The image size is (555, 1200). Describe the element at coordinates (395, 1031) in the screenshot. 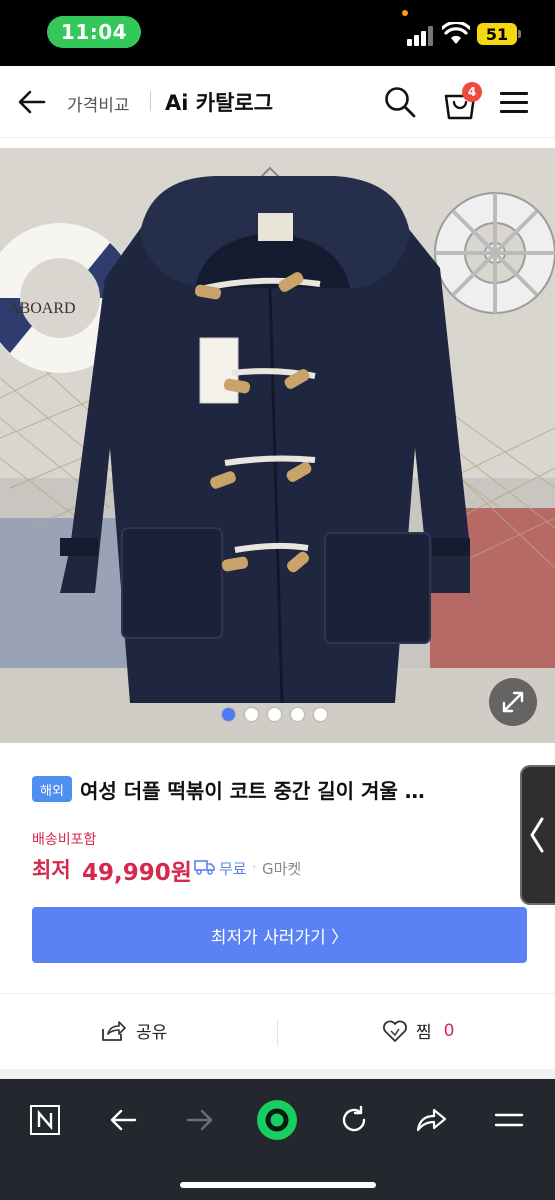

I see `heart-icon` at that location.